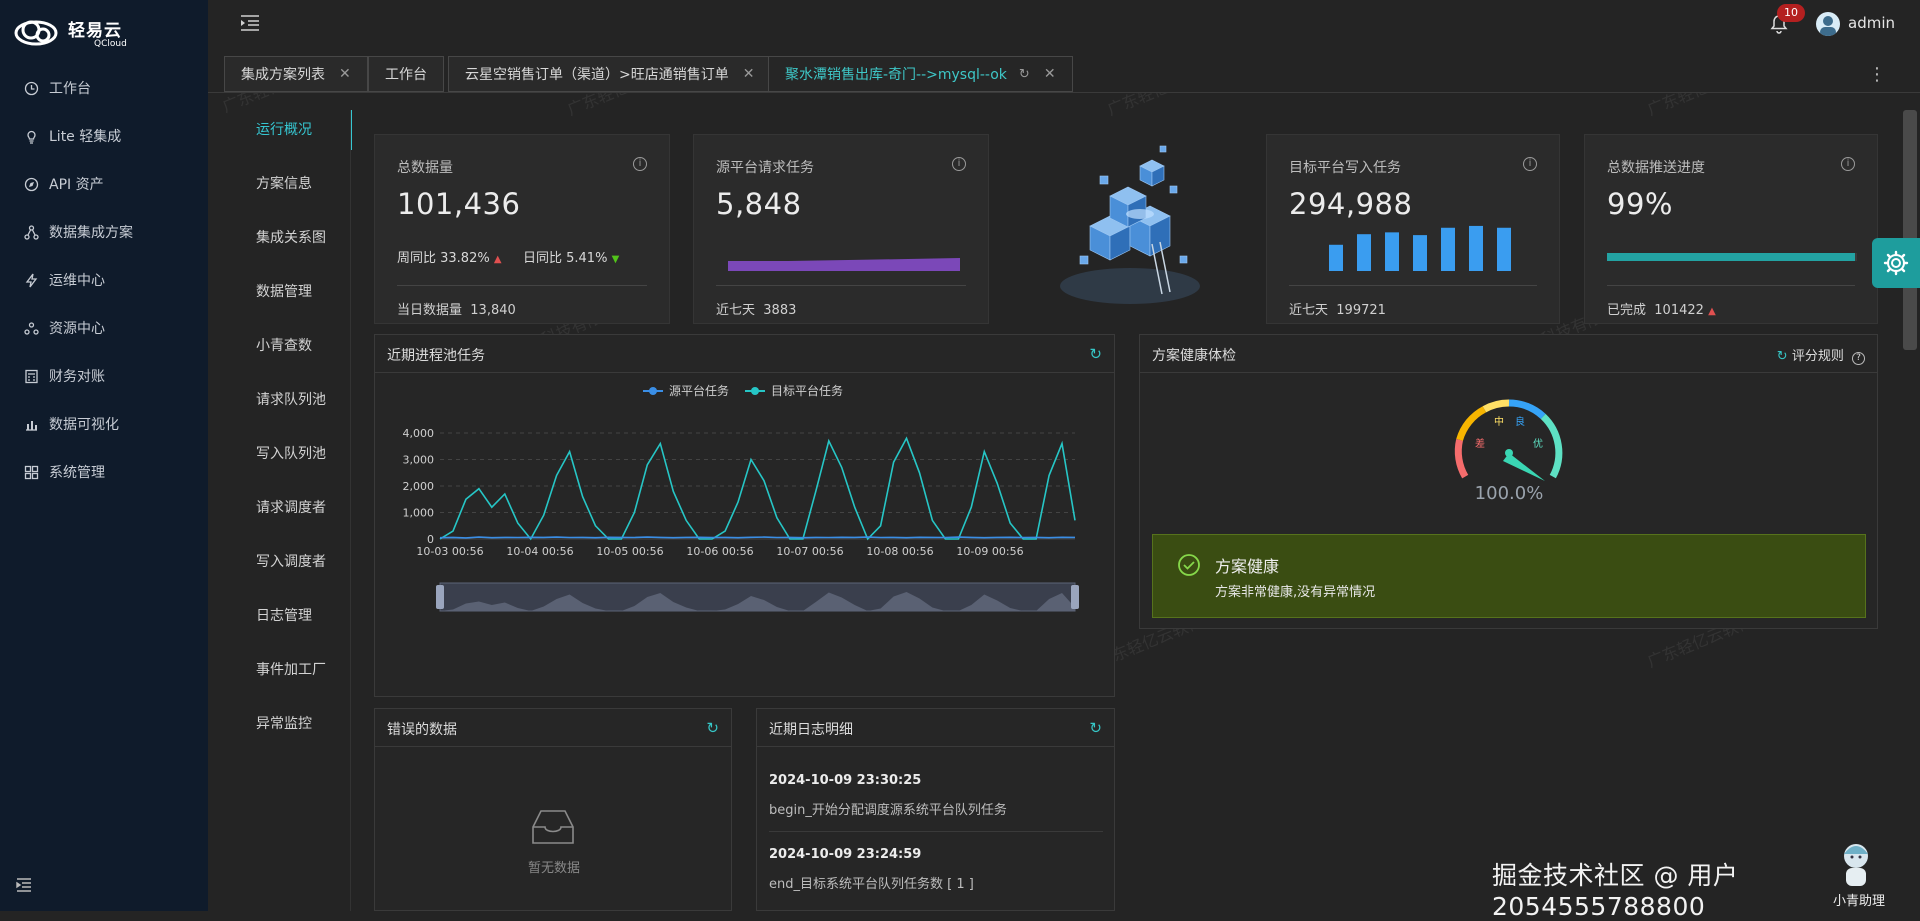 Image resolution: width=1920 pixels, height=921 pixels. I want to click on settings-button, so click(1896, 263).